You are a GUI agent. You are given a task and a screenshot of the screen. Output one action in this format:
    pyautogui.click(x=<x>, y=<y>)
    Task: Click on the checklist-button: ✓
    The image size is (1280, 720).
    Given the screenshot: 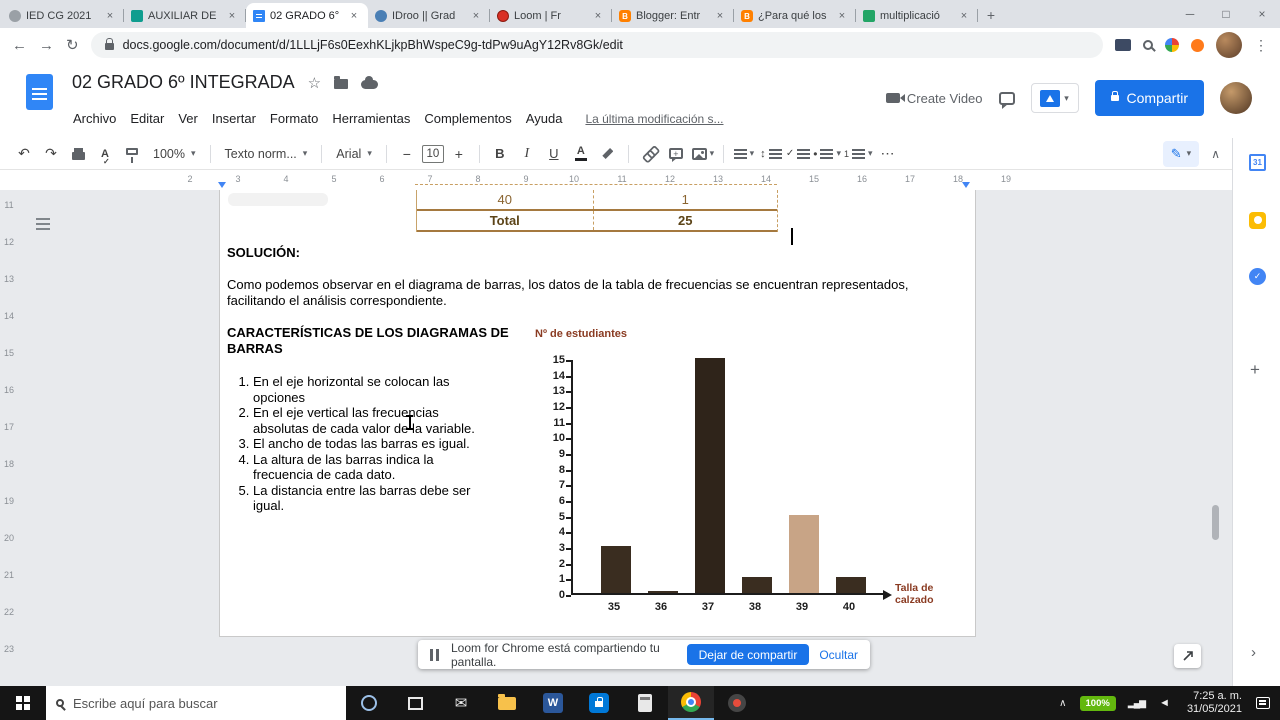 What is the action you would take?
    pyautogui.click(x=798, y=154)
    